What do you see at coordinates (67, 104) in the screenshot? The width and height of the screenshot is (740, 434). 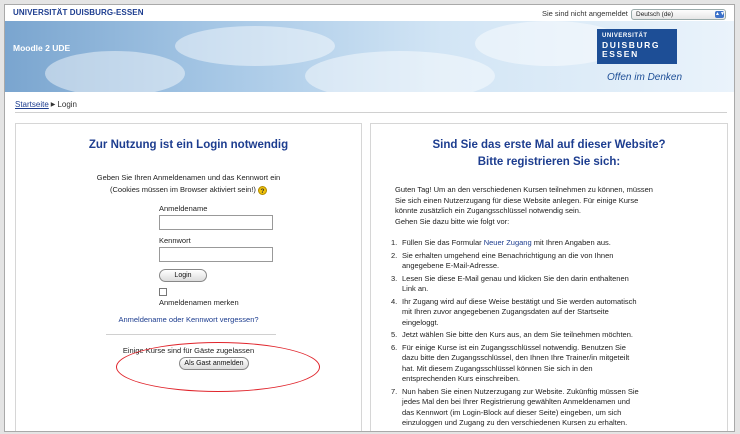 I see `breadcrumb-current: Login` at bounding box center [67, 104].